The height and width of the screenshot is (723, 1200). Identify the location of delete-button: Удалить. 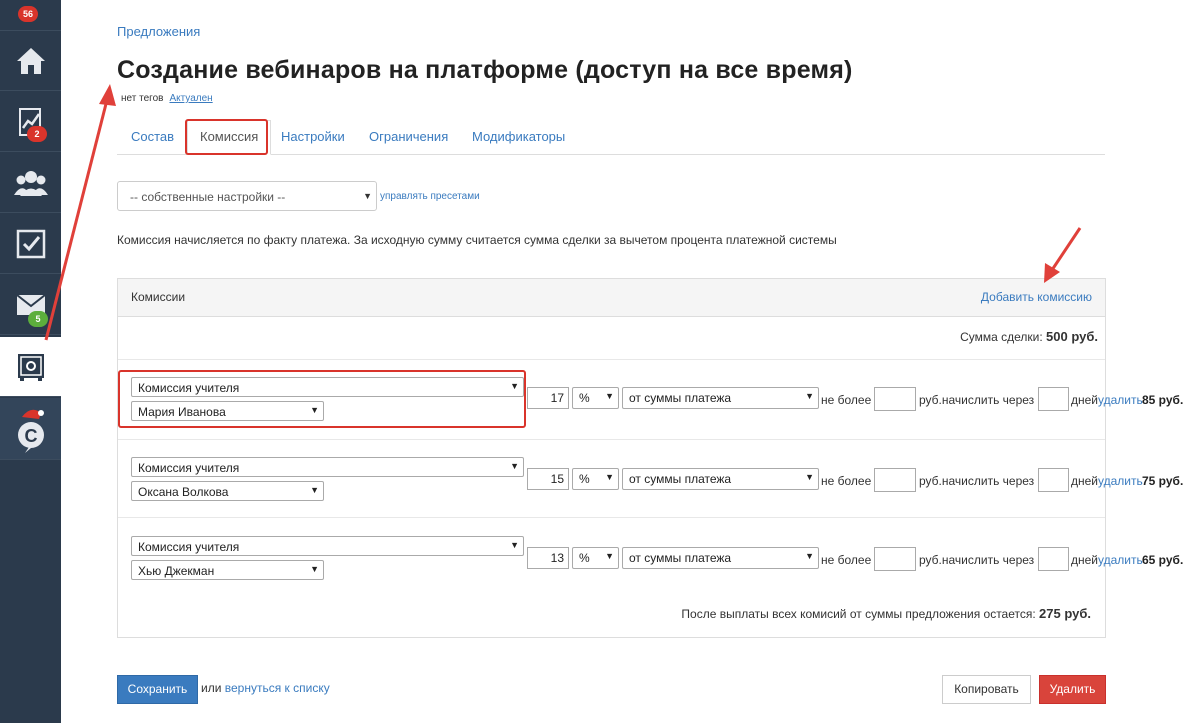
(1072, 689).